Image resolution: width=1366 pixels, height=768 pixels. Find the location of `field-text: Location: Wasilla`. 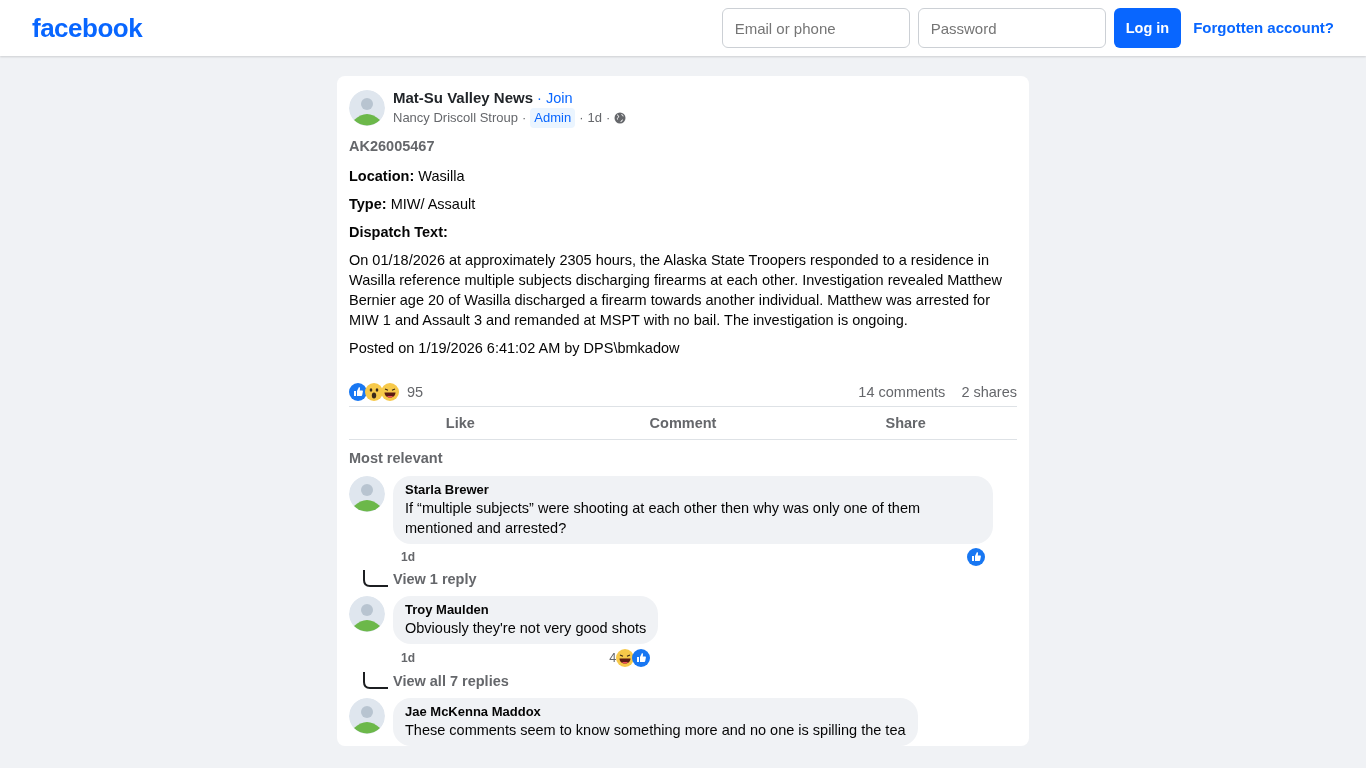

field-text: Location: Wasilla is located at coordinates (407, 176).